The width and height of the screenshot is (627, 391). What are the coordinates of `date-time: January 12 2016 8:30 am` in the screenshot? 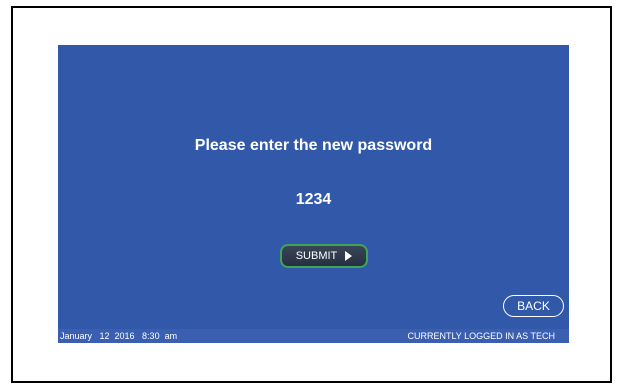 It's located at (119, 336).